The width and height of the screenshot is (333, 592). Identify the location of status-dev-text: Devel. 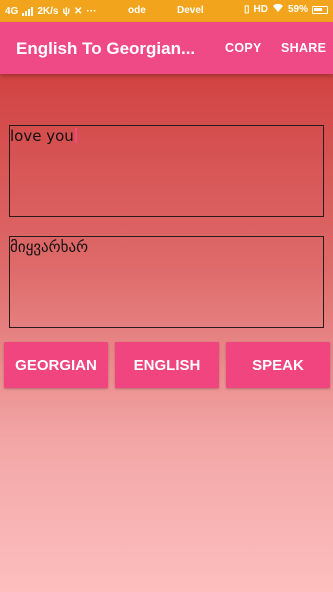
(190, 10).